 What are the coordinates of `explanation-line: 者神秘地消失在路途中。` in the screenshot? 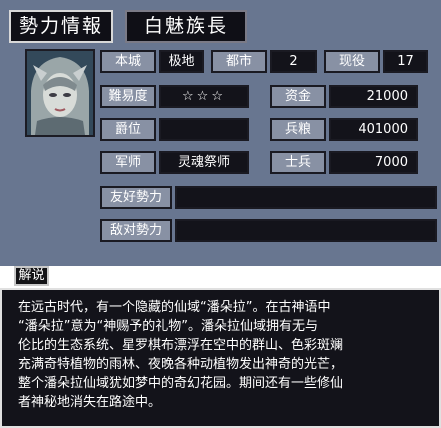 It's located at (90, 402).